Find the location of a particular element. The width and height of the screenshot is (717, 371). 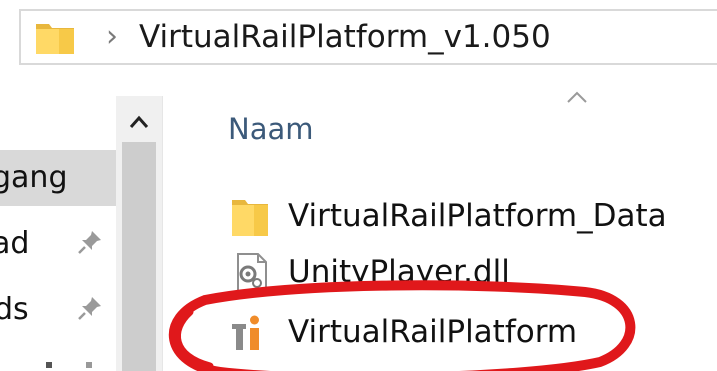

file-row: VirtualRailPlatform_Data is located at coordinates (470, 217).